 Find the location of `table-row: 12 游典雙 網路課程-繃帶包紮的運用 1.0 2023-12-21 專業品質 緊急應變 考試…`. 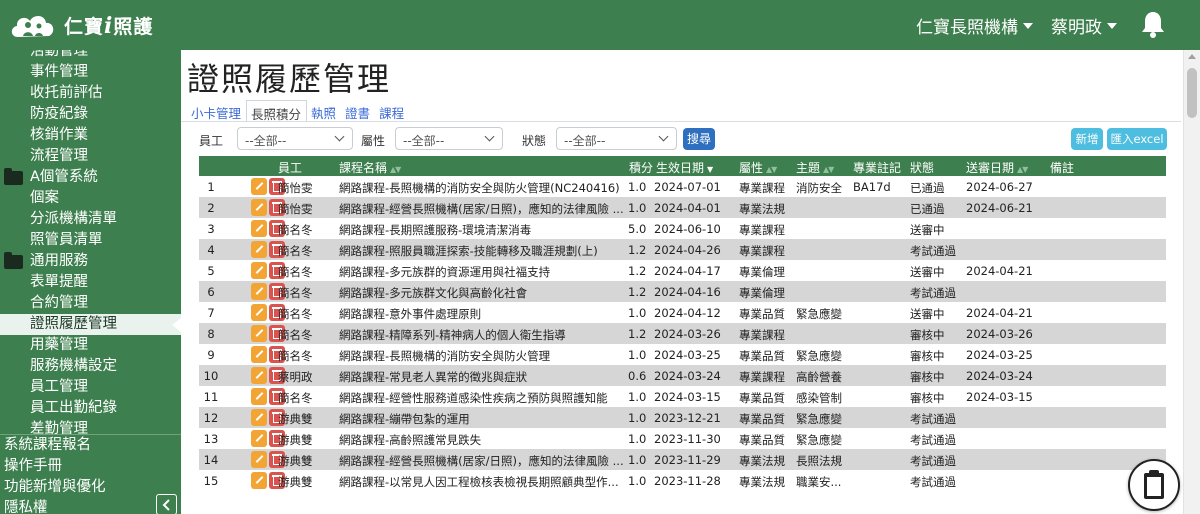

table-row: 12 游典雙 網路課程-繃帶包紮的運用 1.0 2023-12-21 專業品質 緊急應變 考試… is located at coordinates (682, 417).